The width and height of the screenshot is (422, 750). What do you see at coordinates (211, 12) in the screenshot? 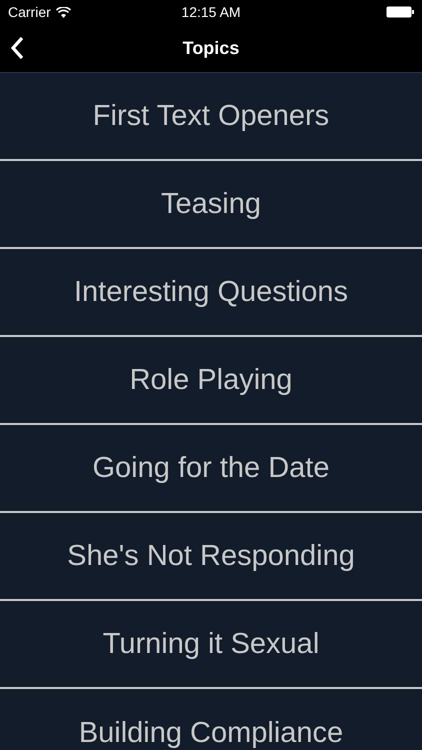
I see `time-label: 12:15 AM` at bounding box center [211, 12].